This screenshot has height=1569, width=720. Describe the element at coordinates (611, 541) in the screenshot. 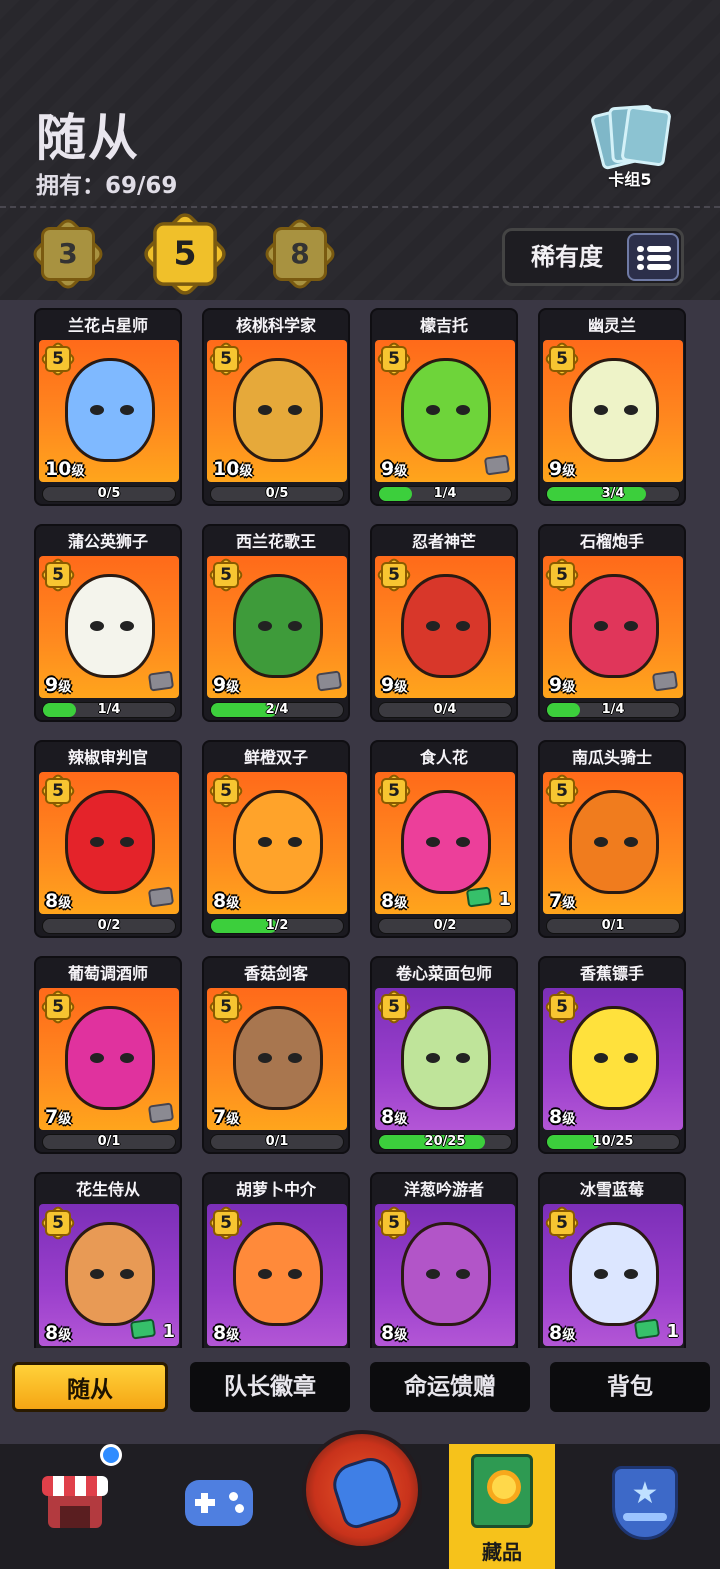

I see `card-name: 石榴炮手` at that location.